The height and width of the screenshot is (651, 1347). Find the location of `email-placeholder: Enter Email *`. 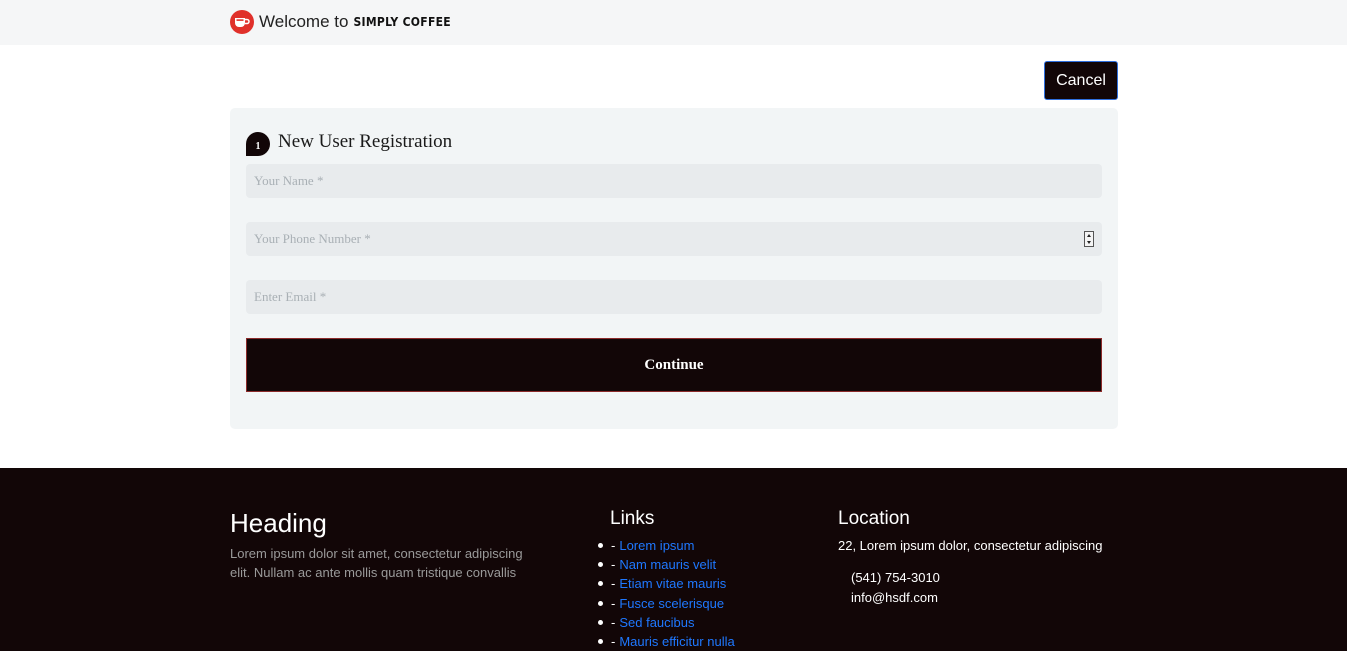

email-placeholder: Enter Email * is located at coordinates (290, 296).